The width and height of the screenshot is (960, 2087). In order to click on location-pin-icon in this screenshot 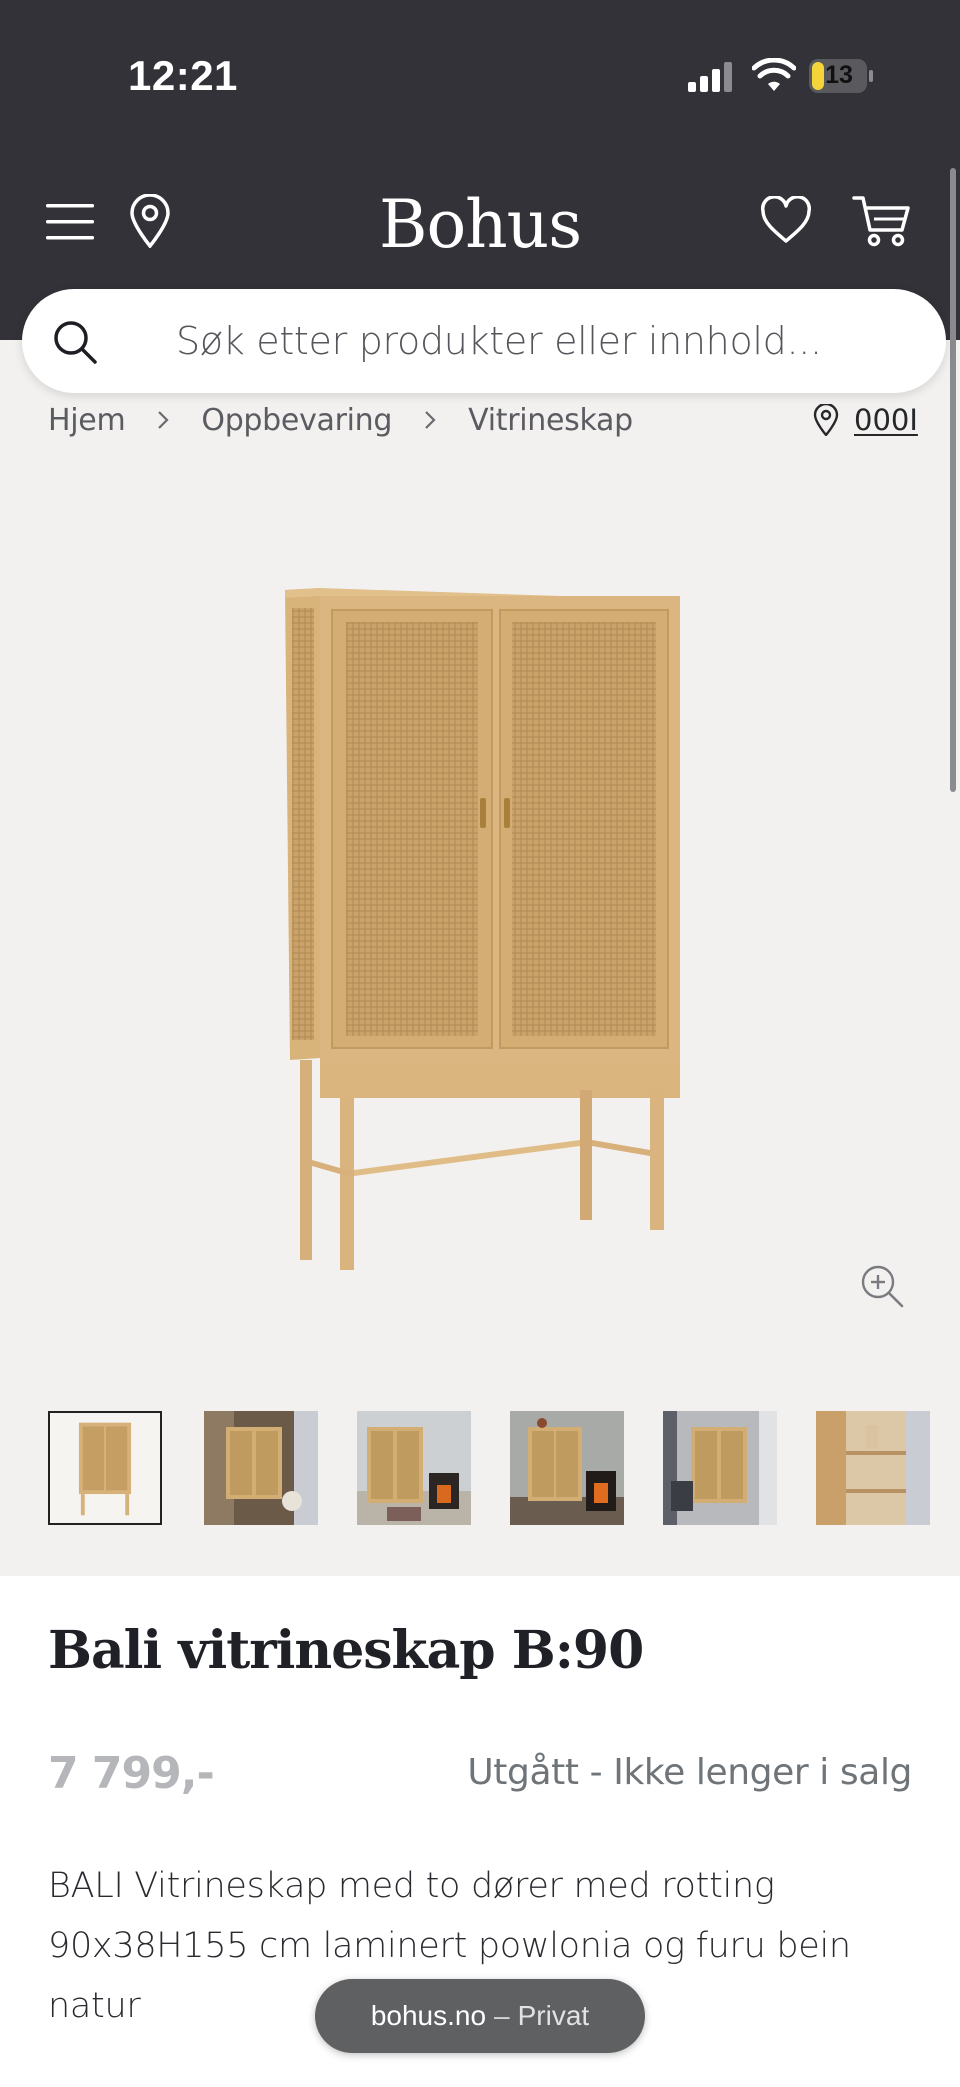, I will do `click(826, 420)`.